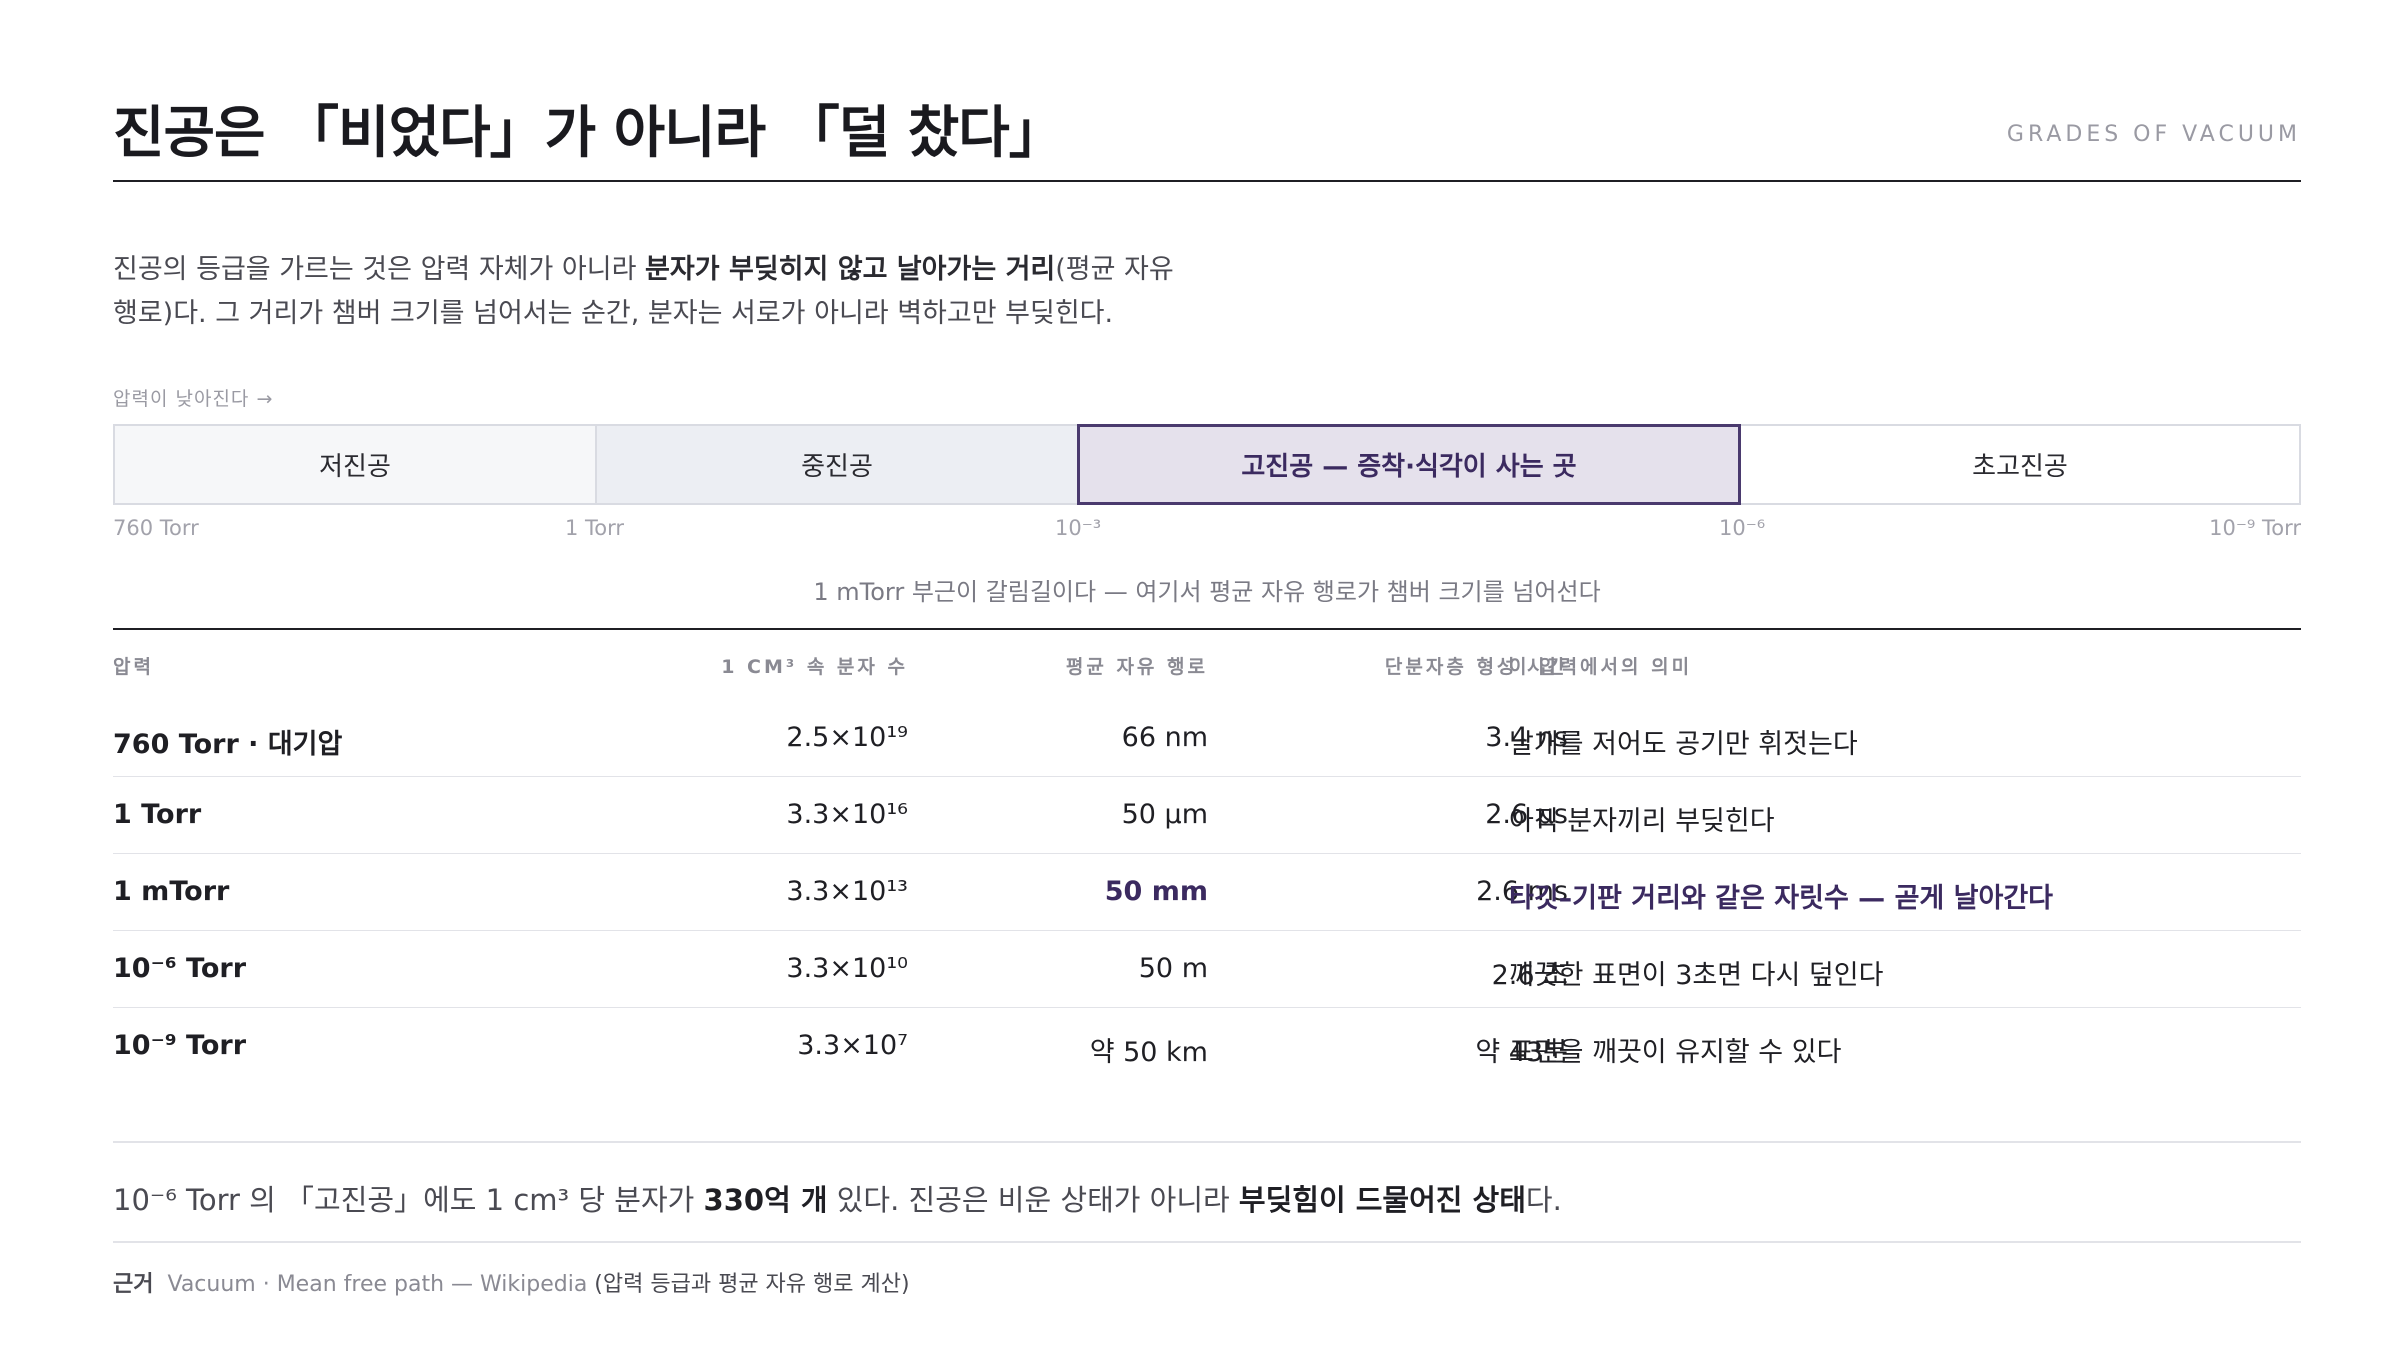 This screenshot has width=2400, height=1370. I want to click on page-title: 진공은 「비었다」가 아니라 「덜 찼다」, so click(589, 133).